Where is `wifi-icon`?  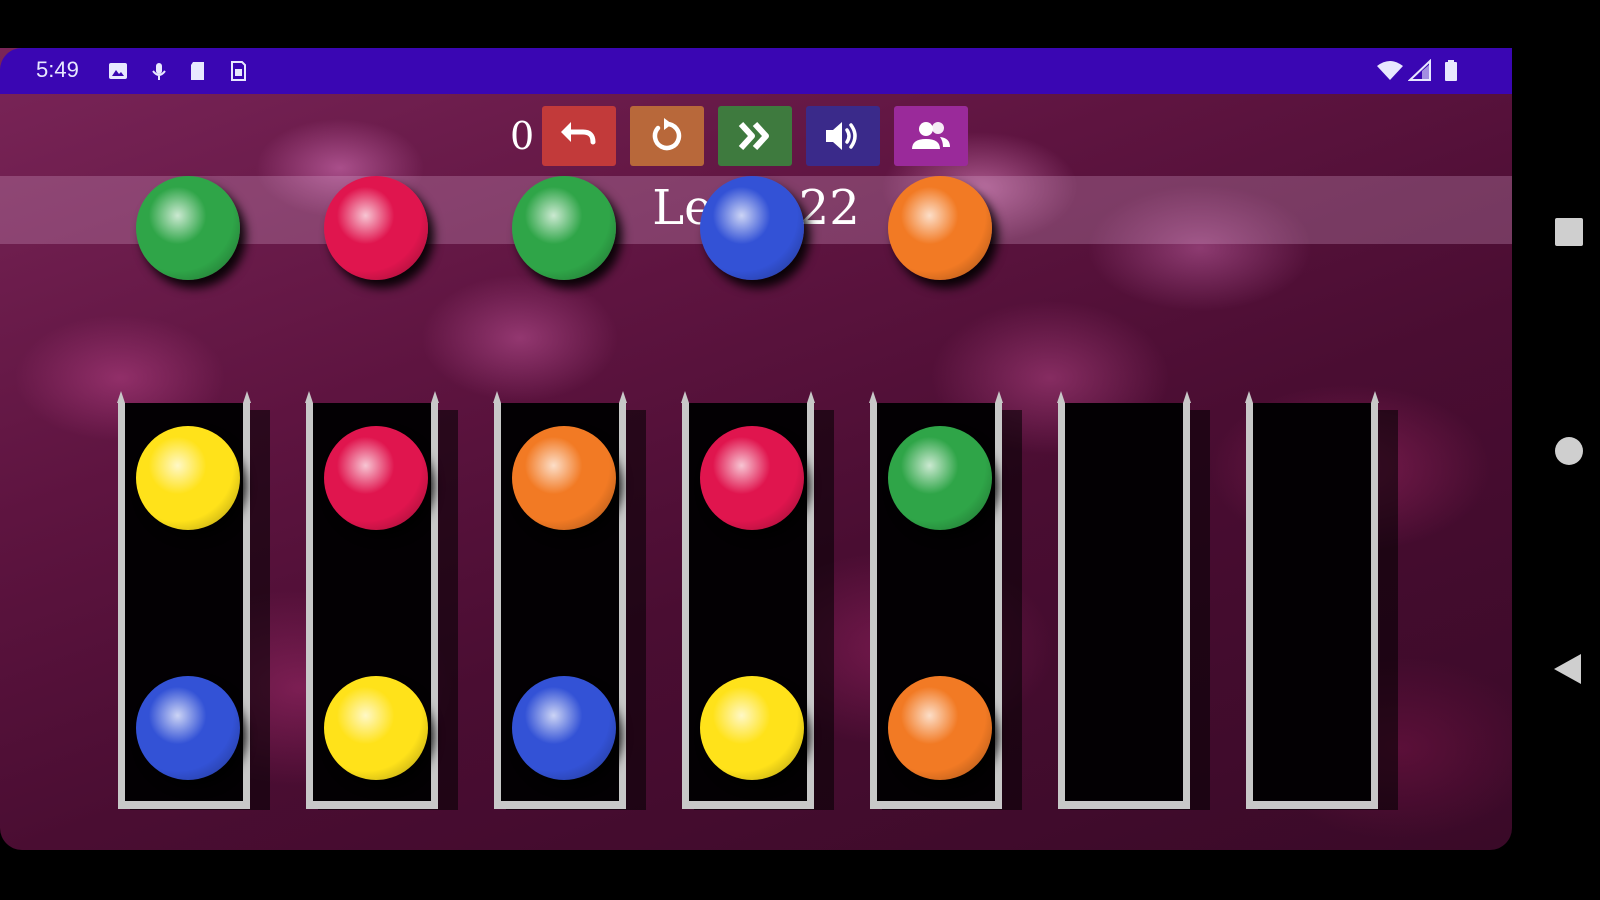 wifi-icon is located at coordinates (1390, 71).